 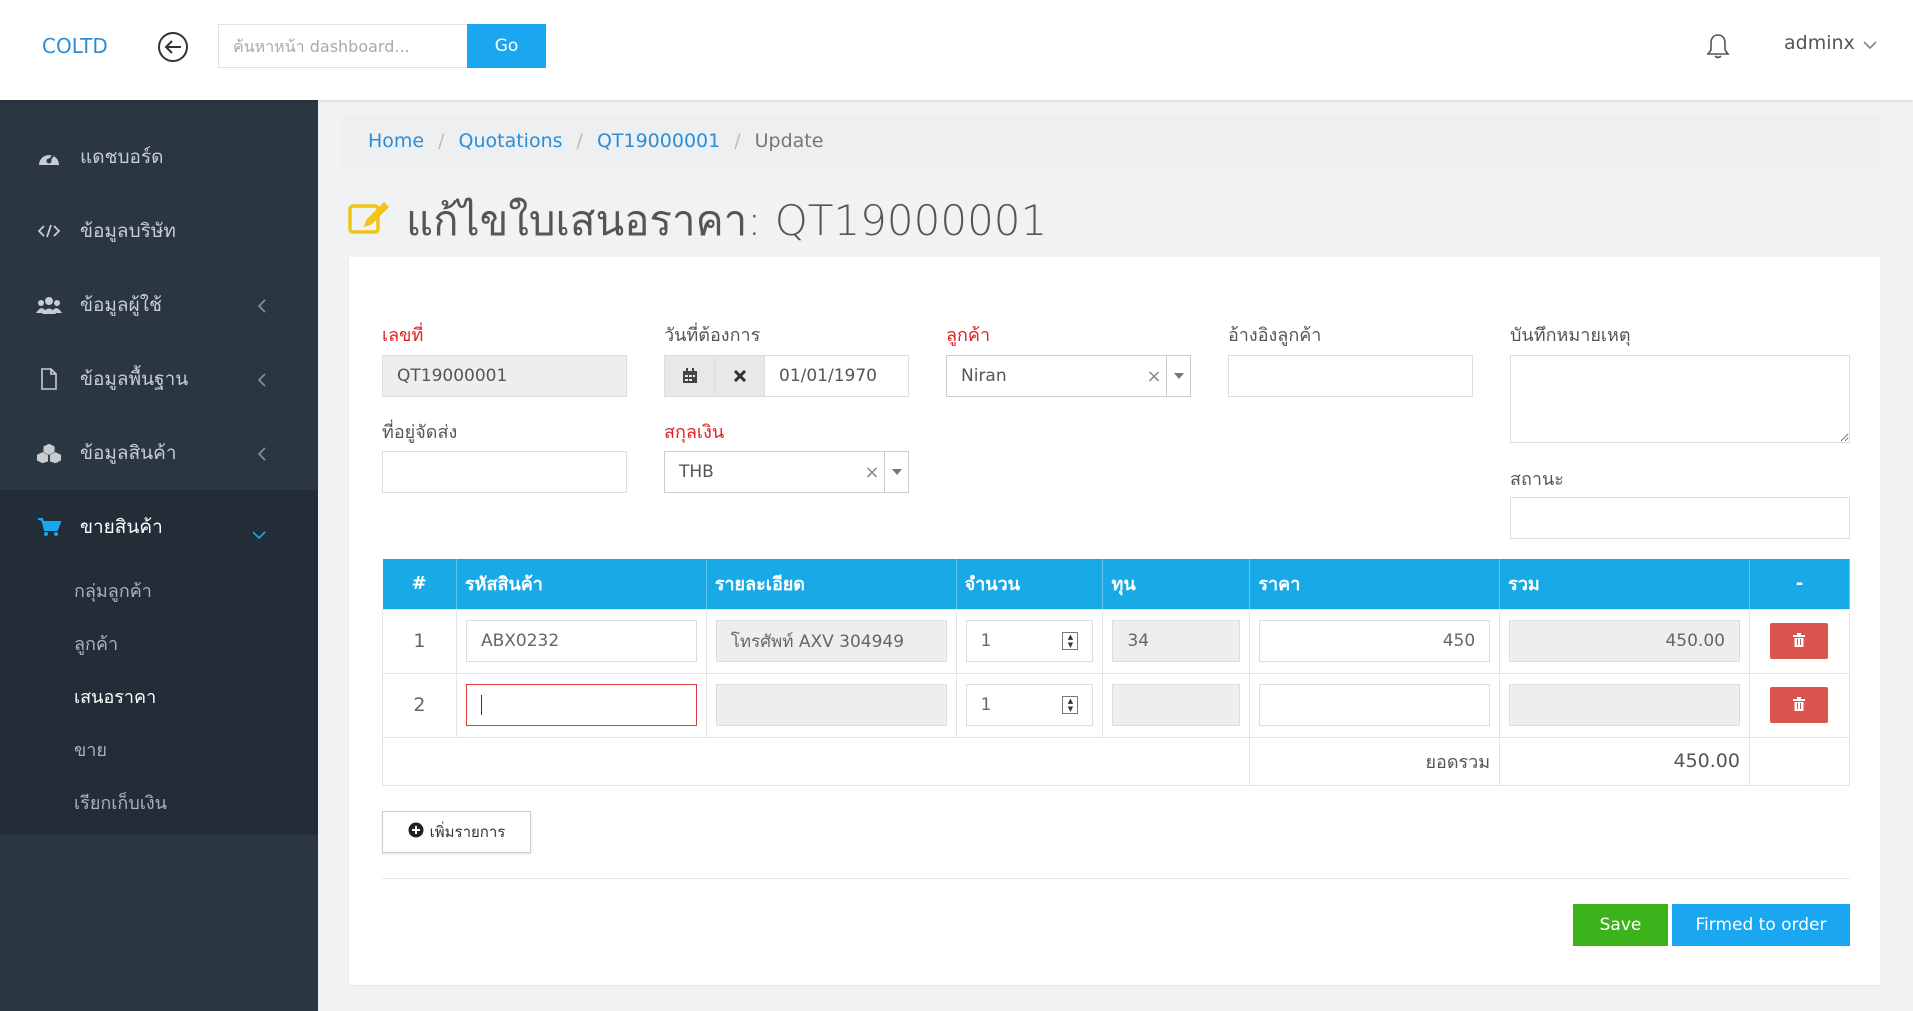 What do you see at coordinates (504, 472) in the screenshot?
I see `ship-address-field` at bounding box center [504, 472].